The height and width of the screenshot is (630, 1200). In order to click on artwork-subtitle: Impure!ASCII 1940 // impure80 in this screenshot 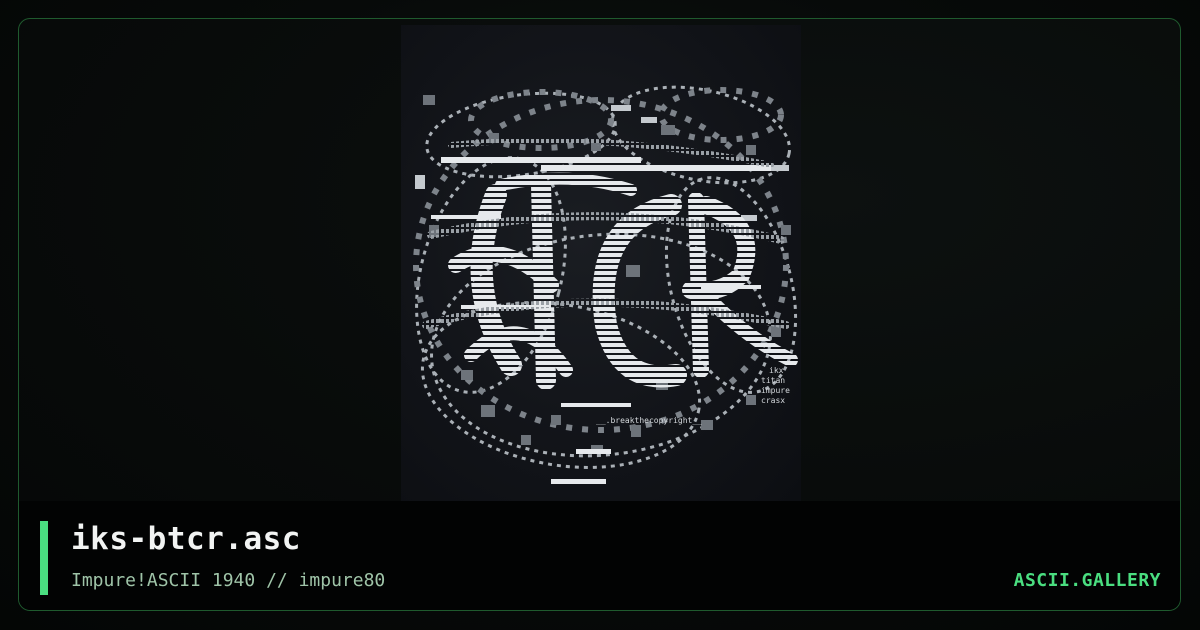, I will do `click(228, 580)`.